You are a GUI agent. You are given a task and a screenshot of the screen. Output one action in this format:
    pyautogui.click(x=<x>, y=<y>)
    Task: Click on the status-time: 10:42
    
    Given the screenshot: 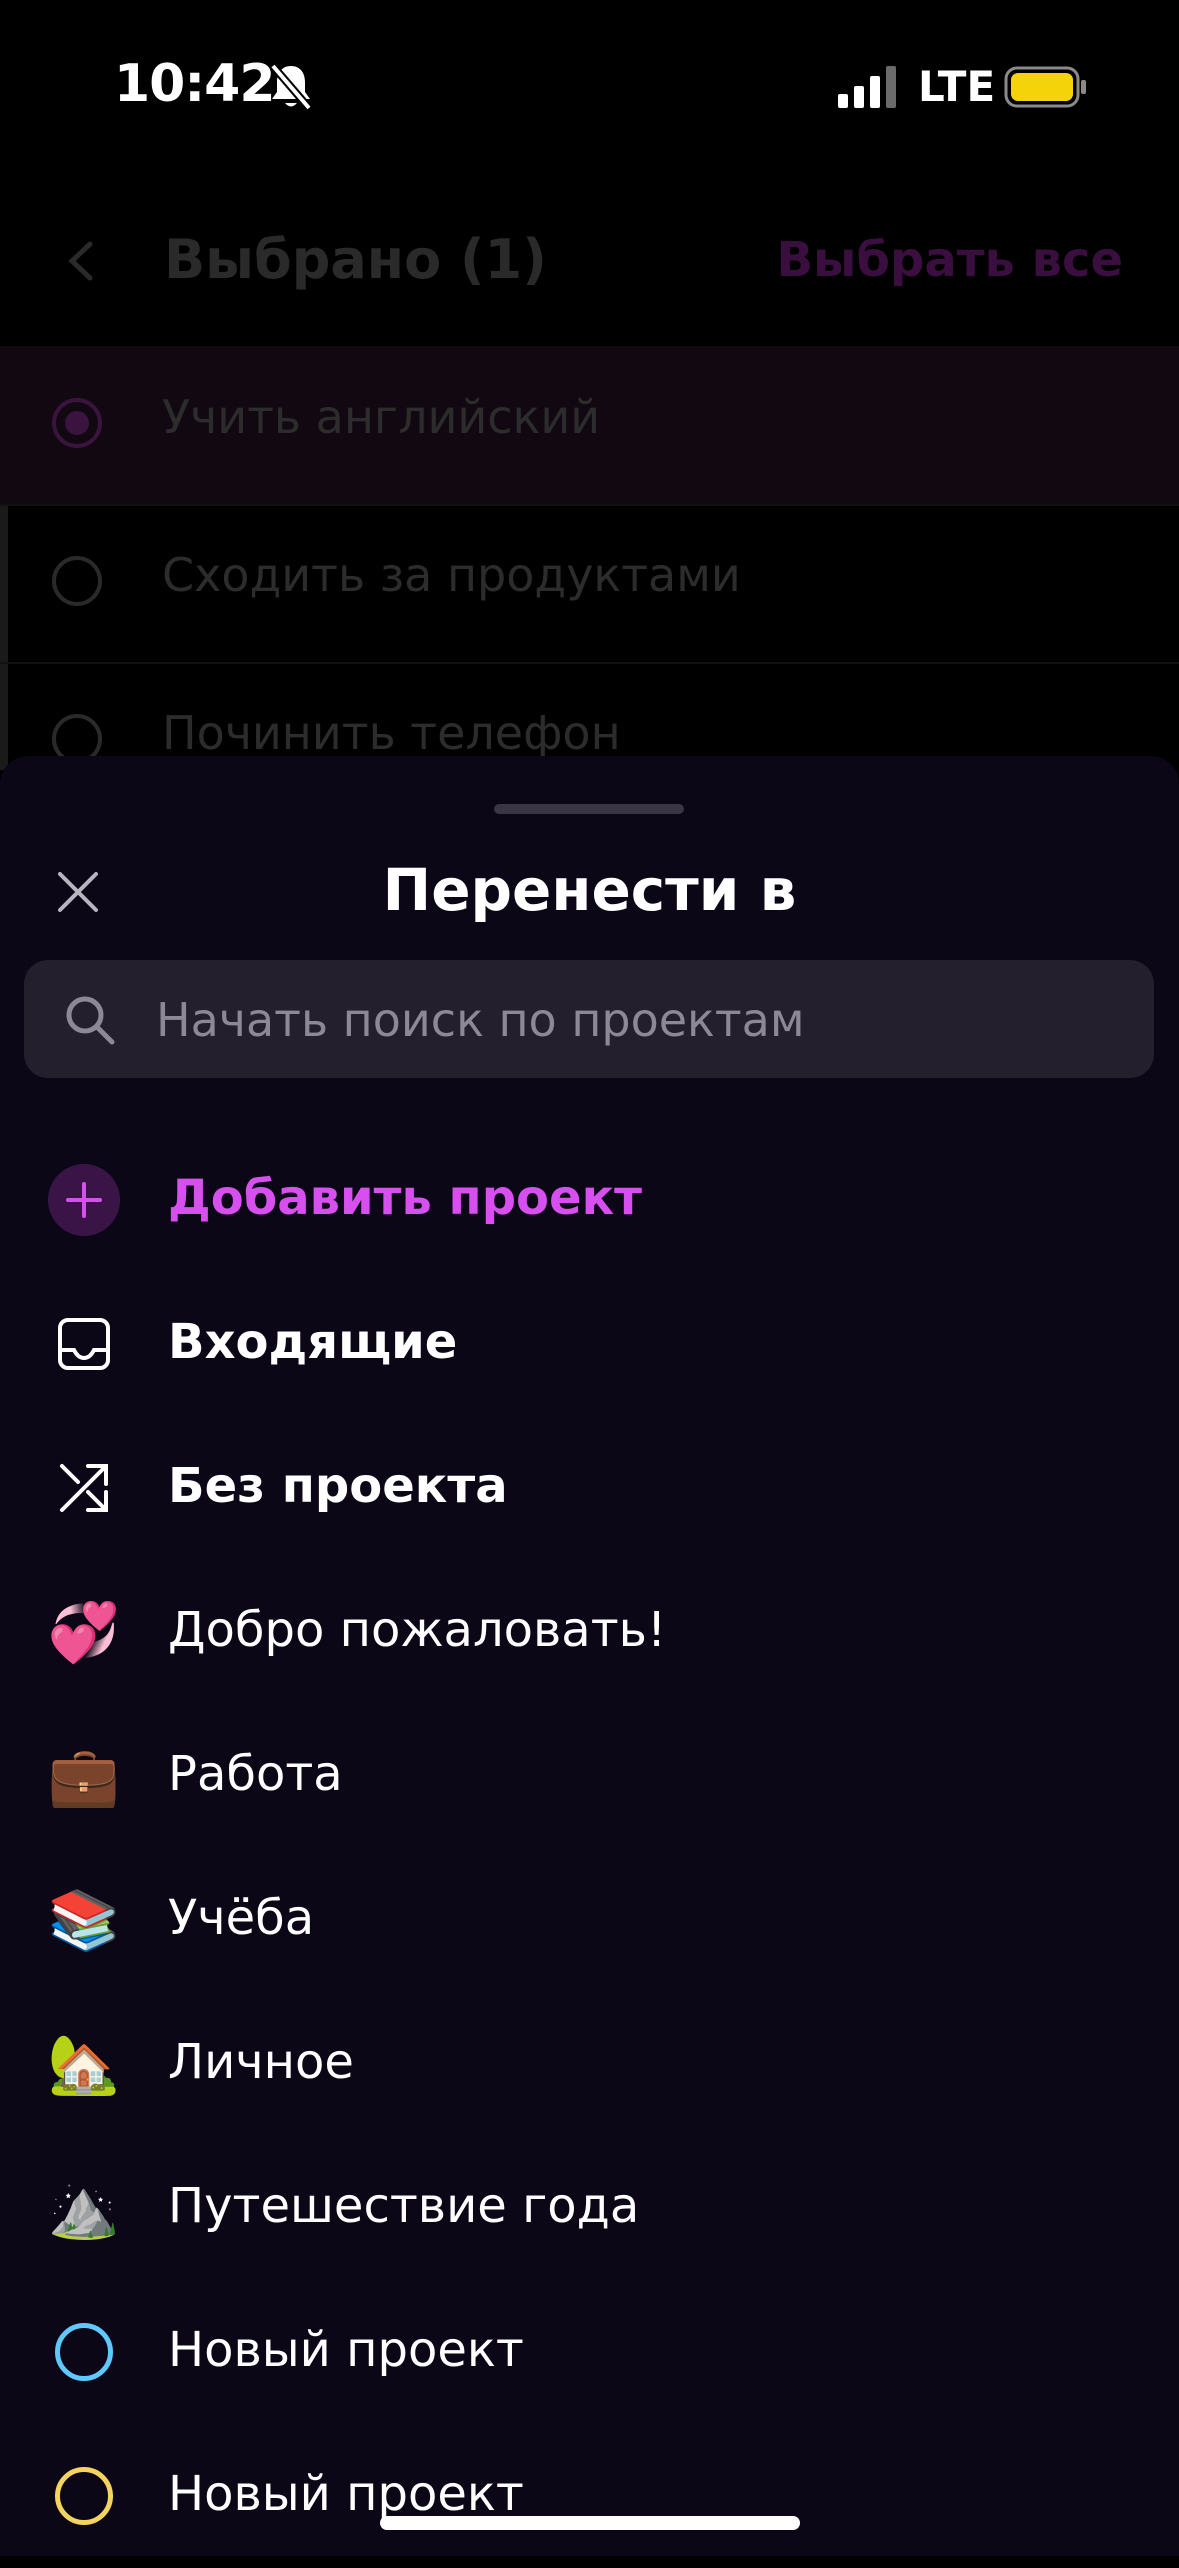 What is the action you would take?
    pyautogui.click(x=195, y=84)
    